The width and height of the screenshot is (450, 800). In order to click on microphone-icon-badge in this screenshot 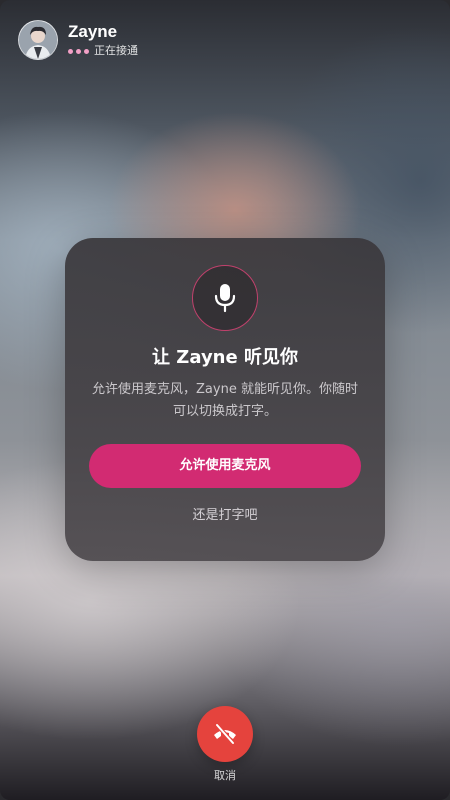, I will do `click(225, 298)`.